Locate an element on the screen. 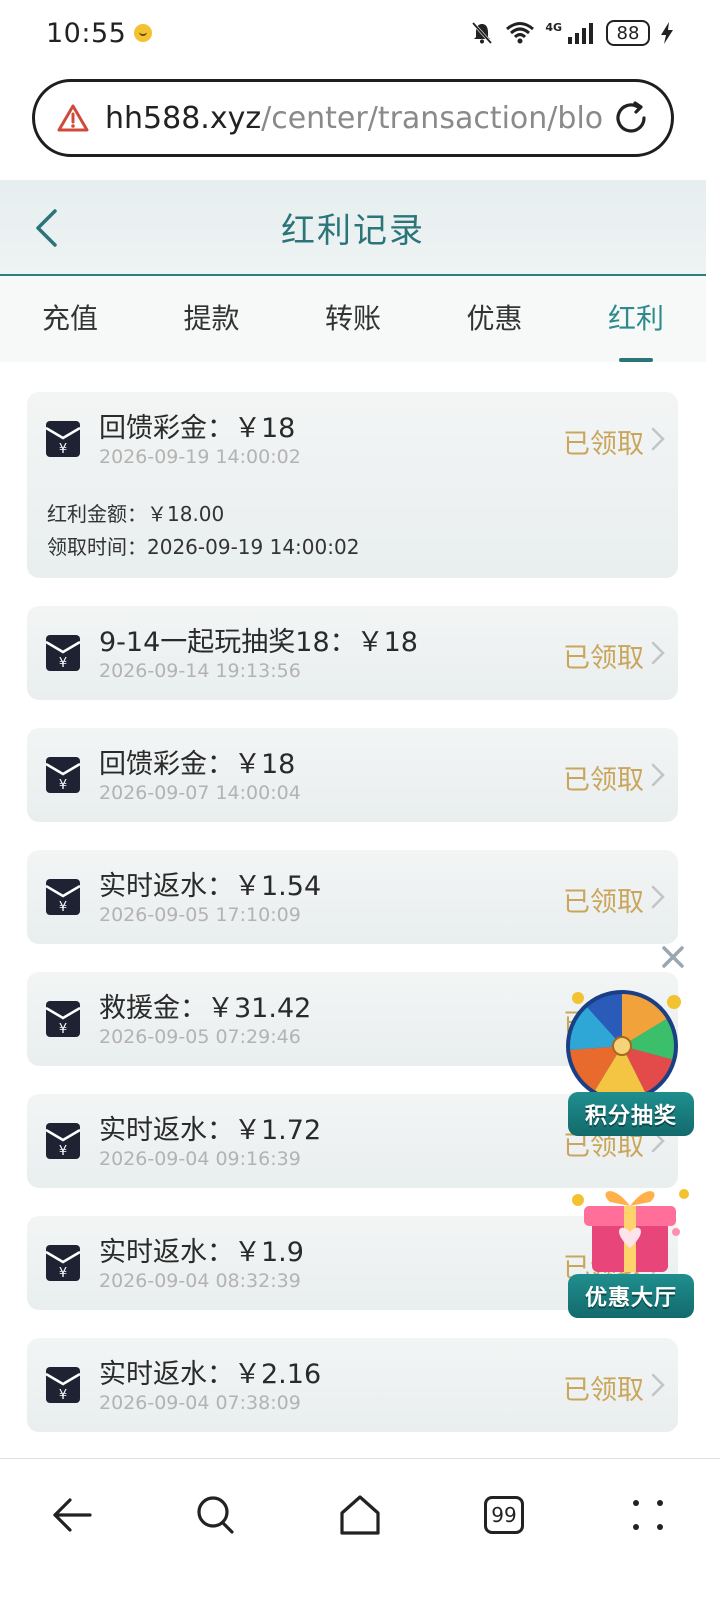 Image resolution: width=720 pixels, height=1600 pixels. silent-bell-icon is located at coordinates (482, 33).